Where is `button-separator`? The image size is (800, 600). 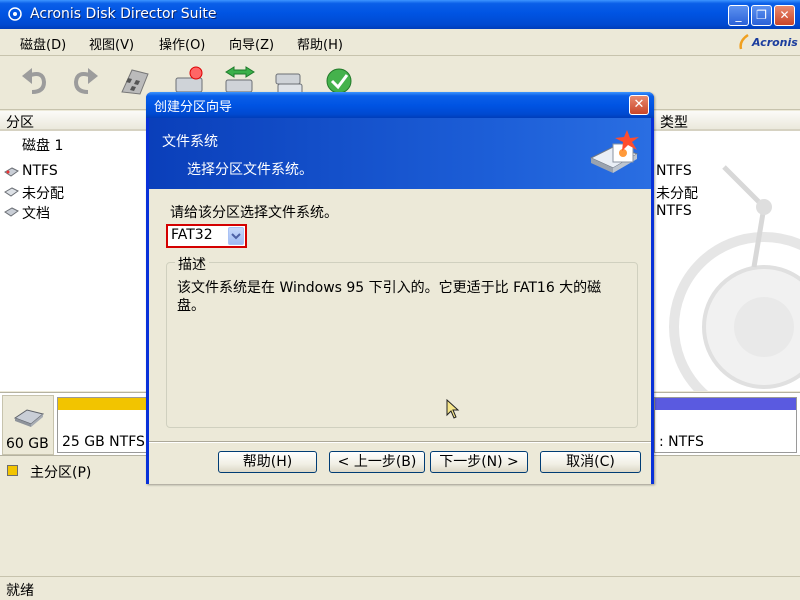 button-separator is located at coordinates (400, 442).